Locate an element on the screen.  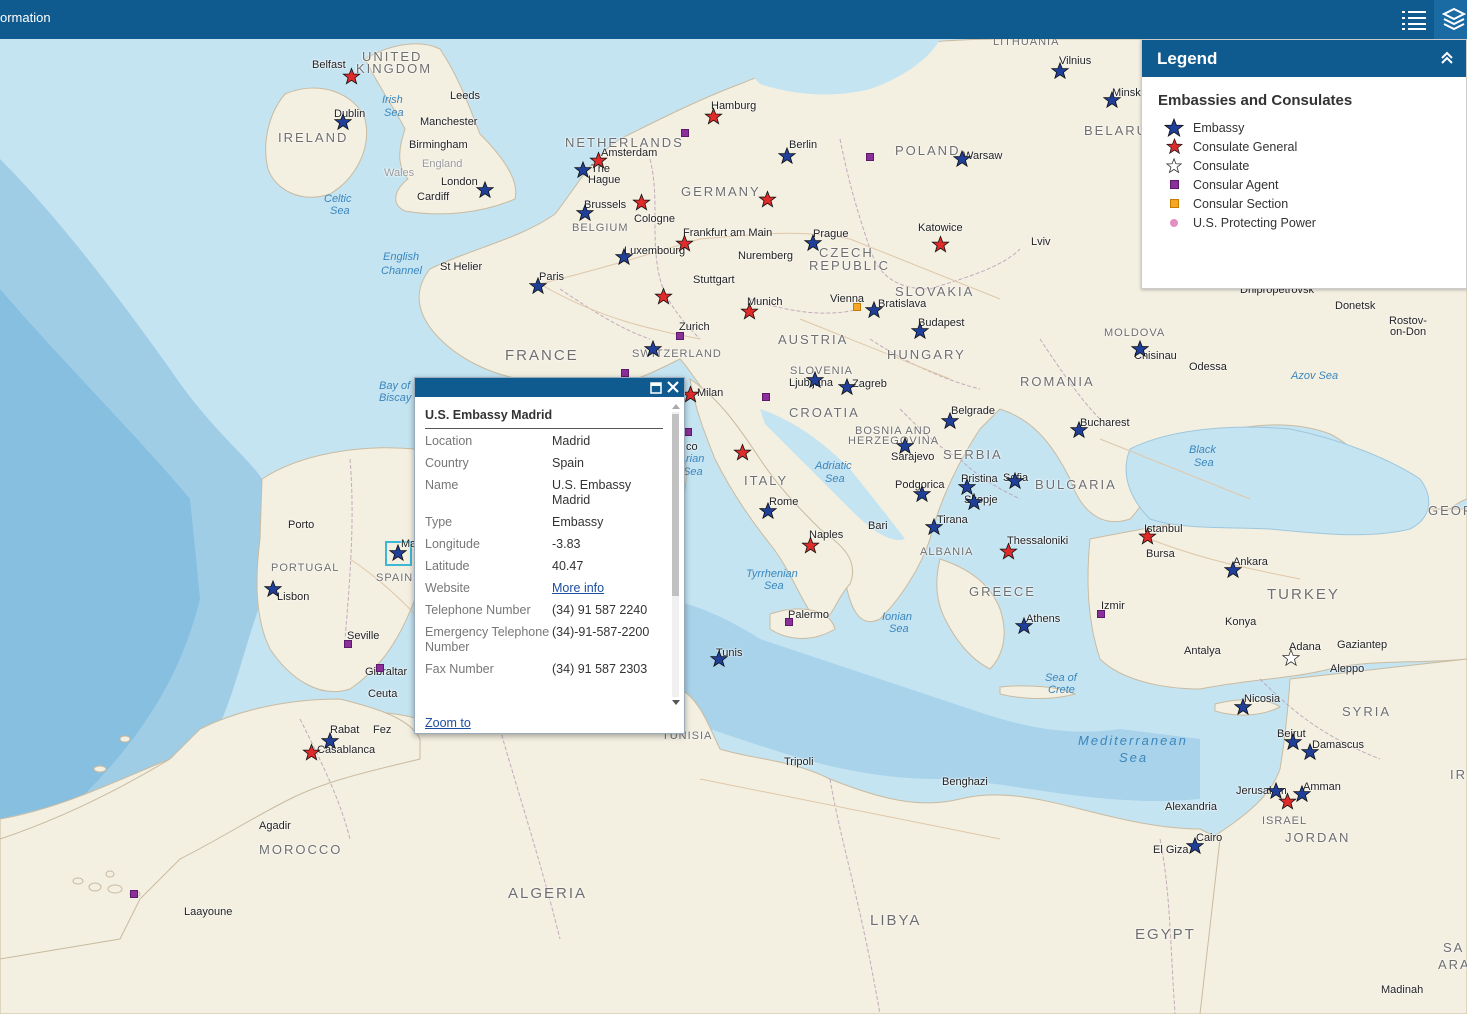
legend-title: Legend is located at coordinates (1187, 58).